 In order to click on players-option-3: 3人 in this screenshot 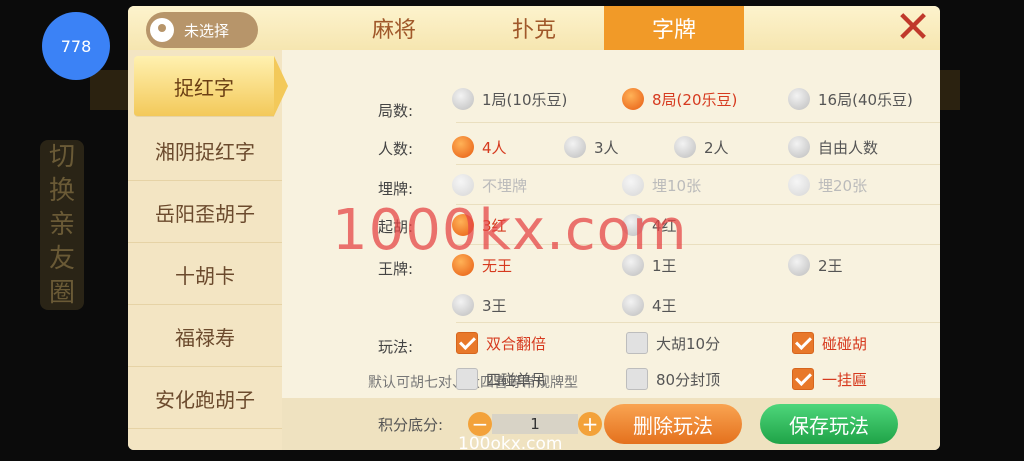, I will do `click(591, 147)`.